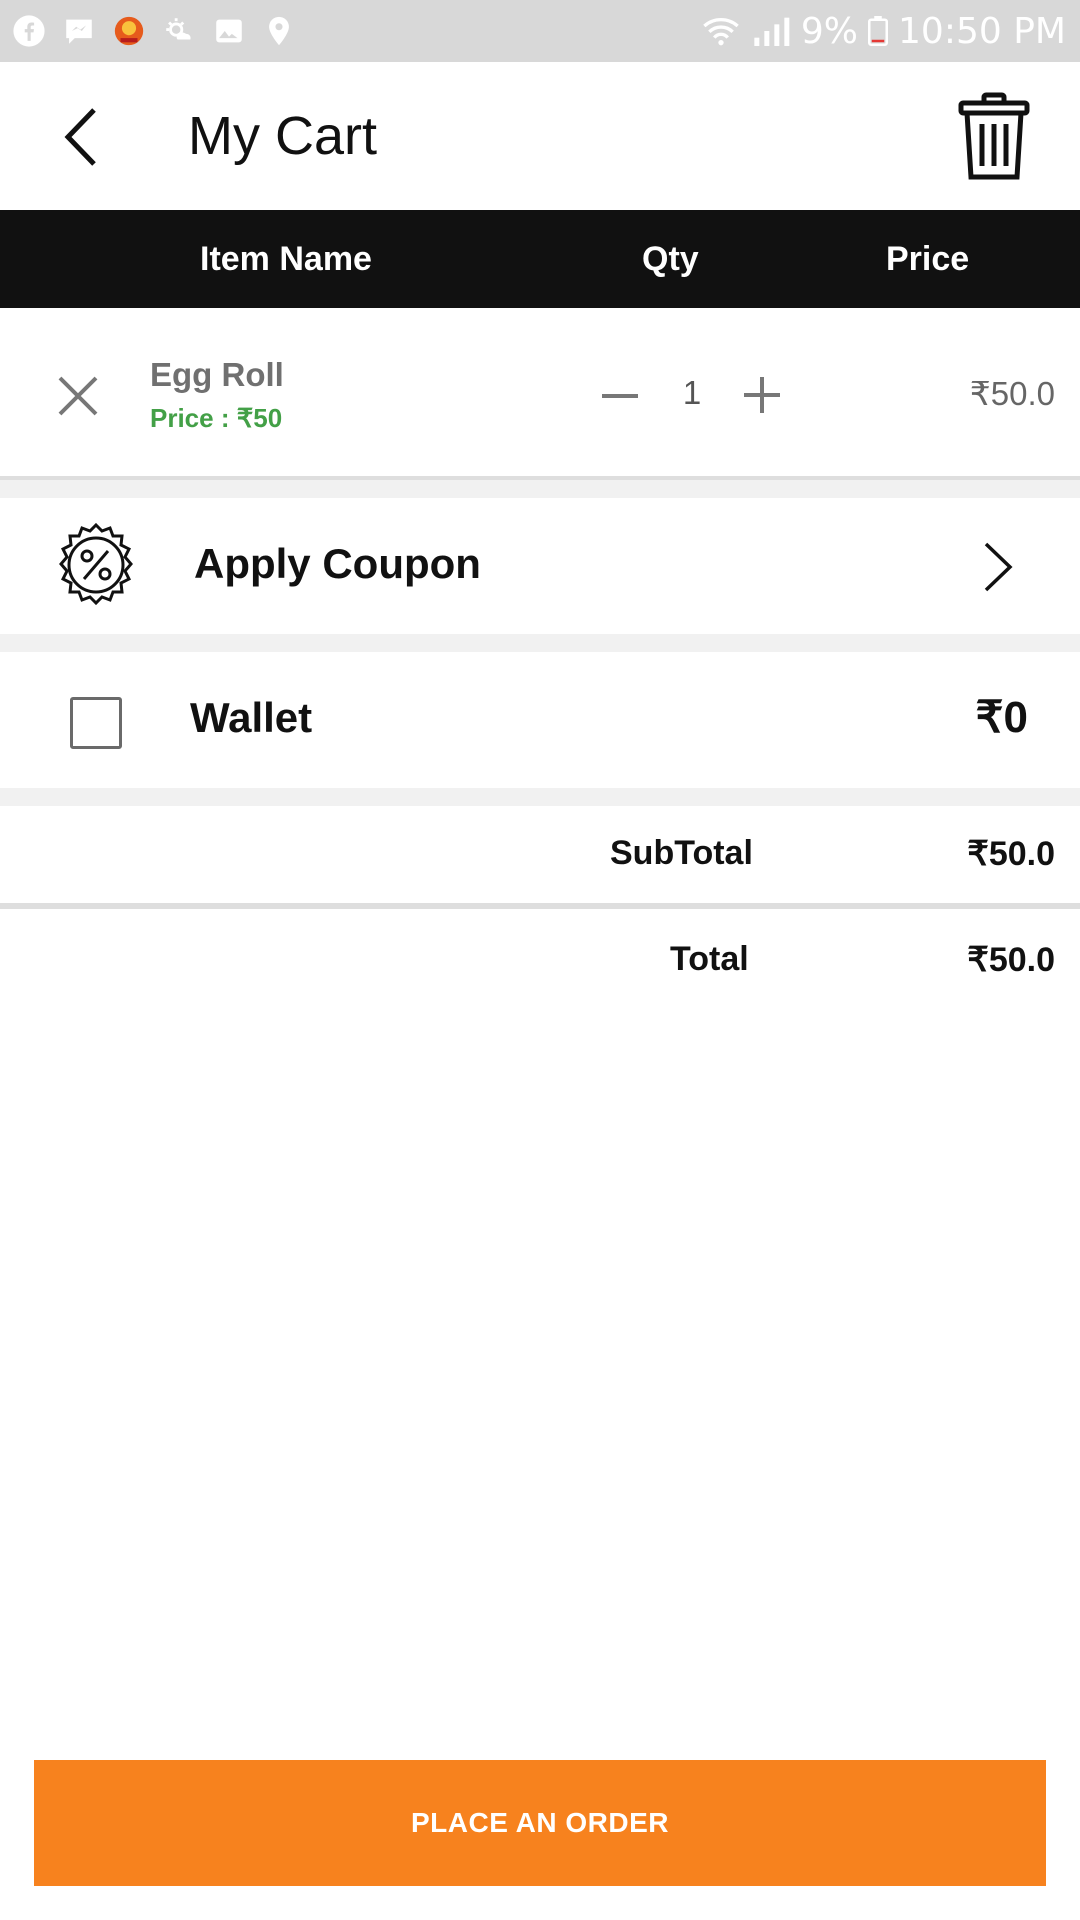 This screenshot has height=1920, width=1080. What do you see at coordinates (282, 136) in the screenshot?
I see `page-title: My Cart` at bounding box center [282, 136].